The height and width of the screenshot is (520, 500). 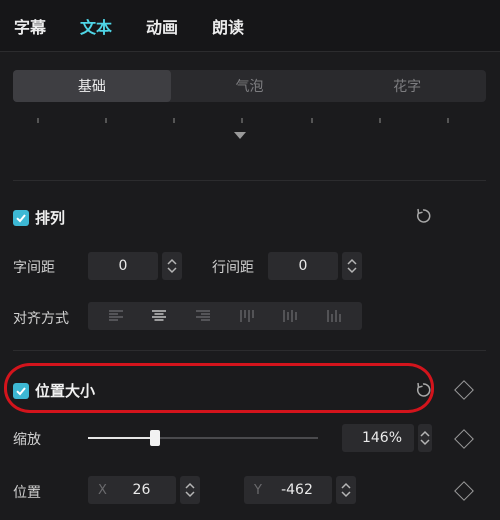 What do you see at coordinates (27, 440) in the screenshot?
I see `scale-label: 缩放` at bounding box center [27, 440].